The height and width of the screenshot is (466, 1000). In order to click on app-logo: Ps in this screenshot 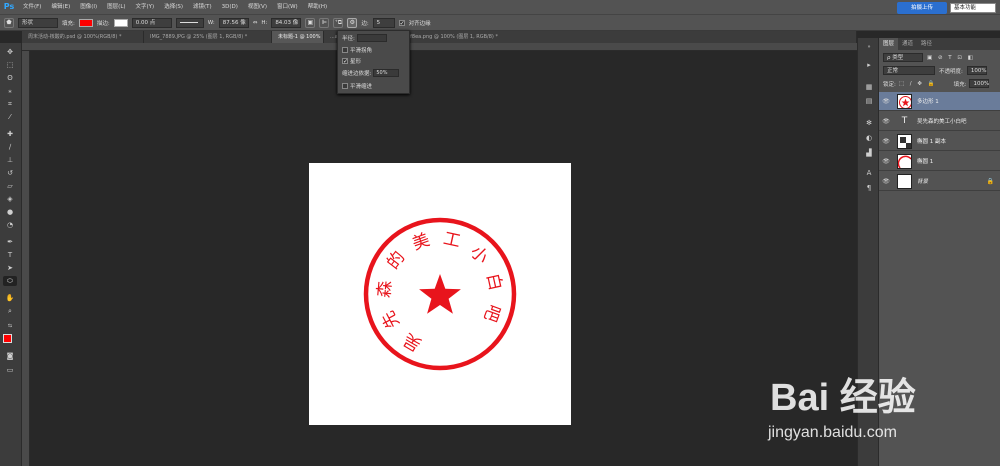, I will do `click(9, 6)`.